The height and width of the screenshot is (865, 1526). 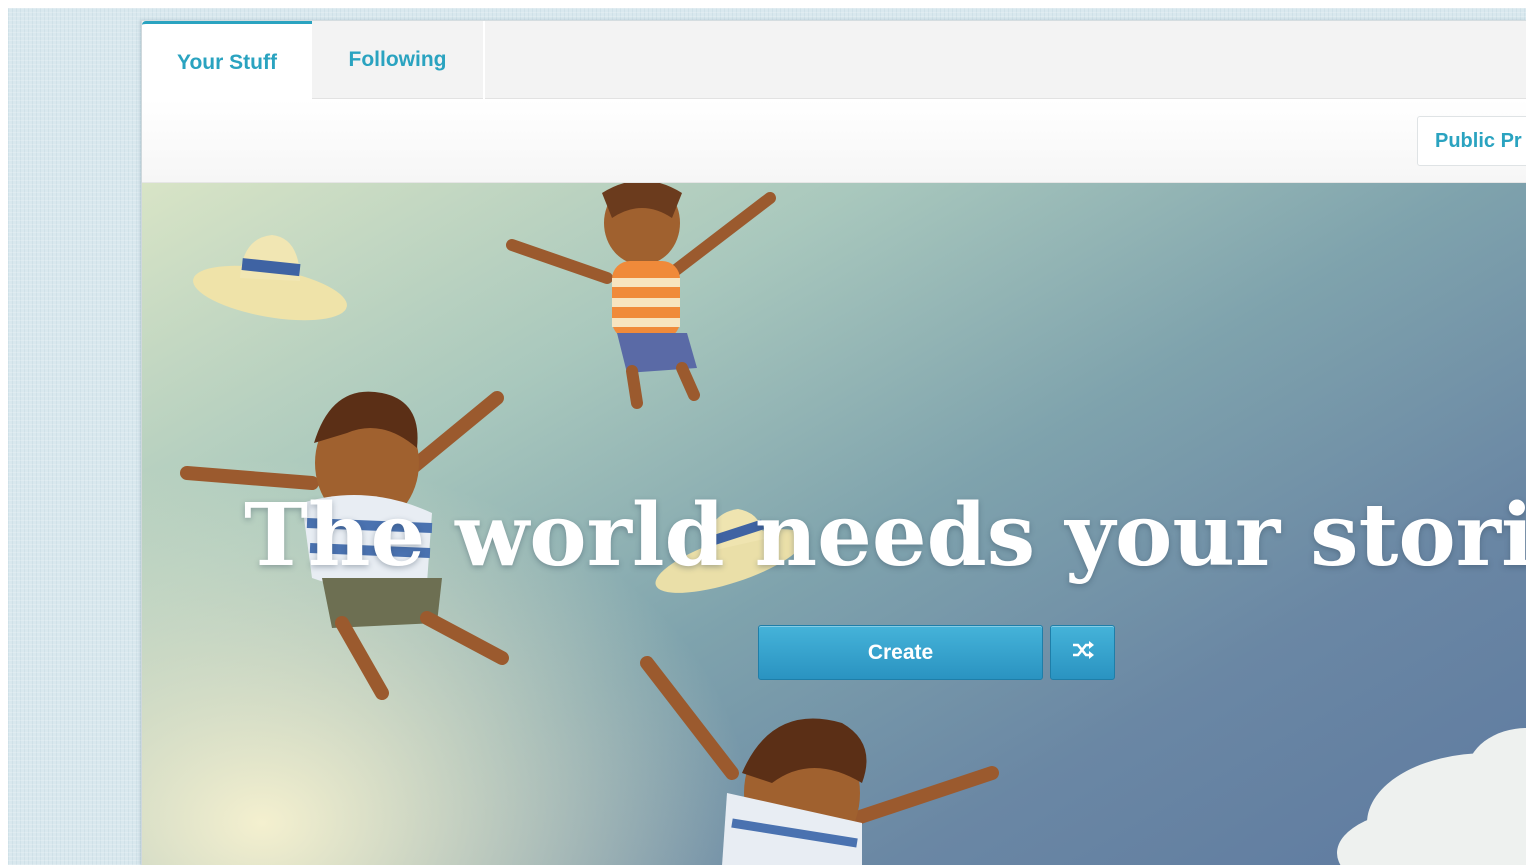 I want to click on create-button-label: Create, so click(x=900, y=652).